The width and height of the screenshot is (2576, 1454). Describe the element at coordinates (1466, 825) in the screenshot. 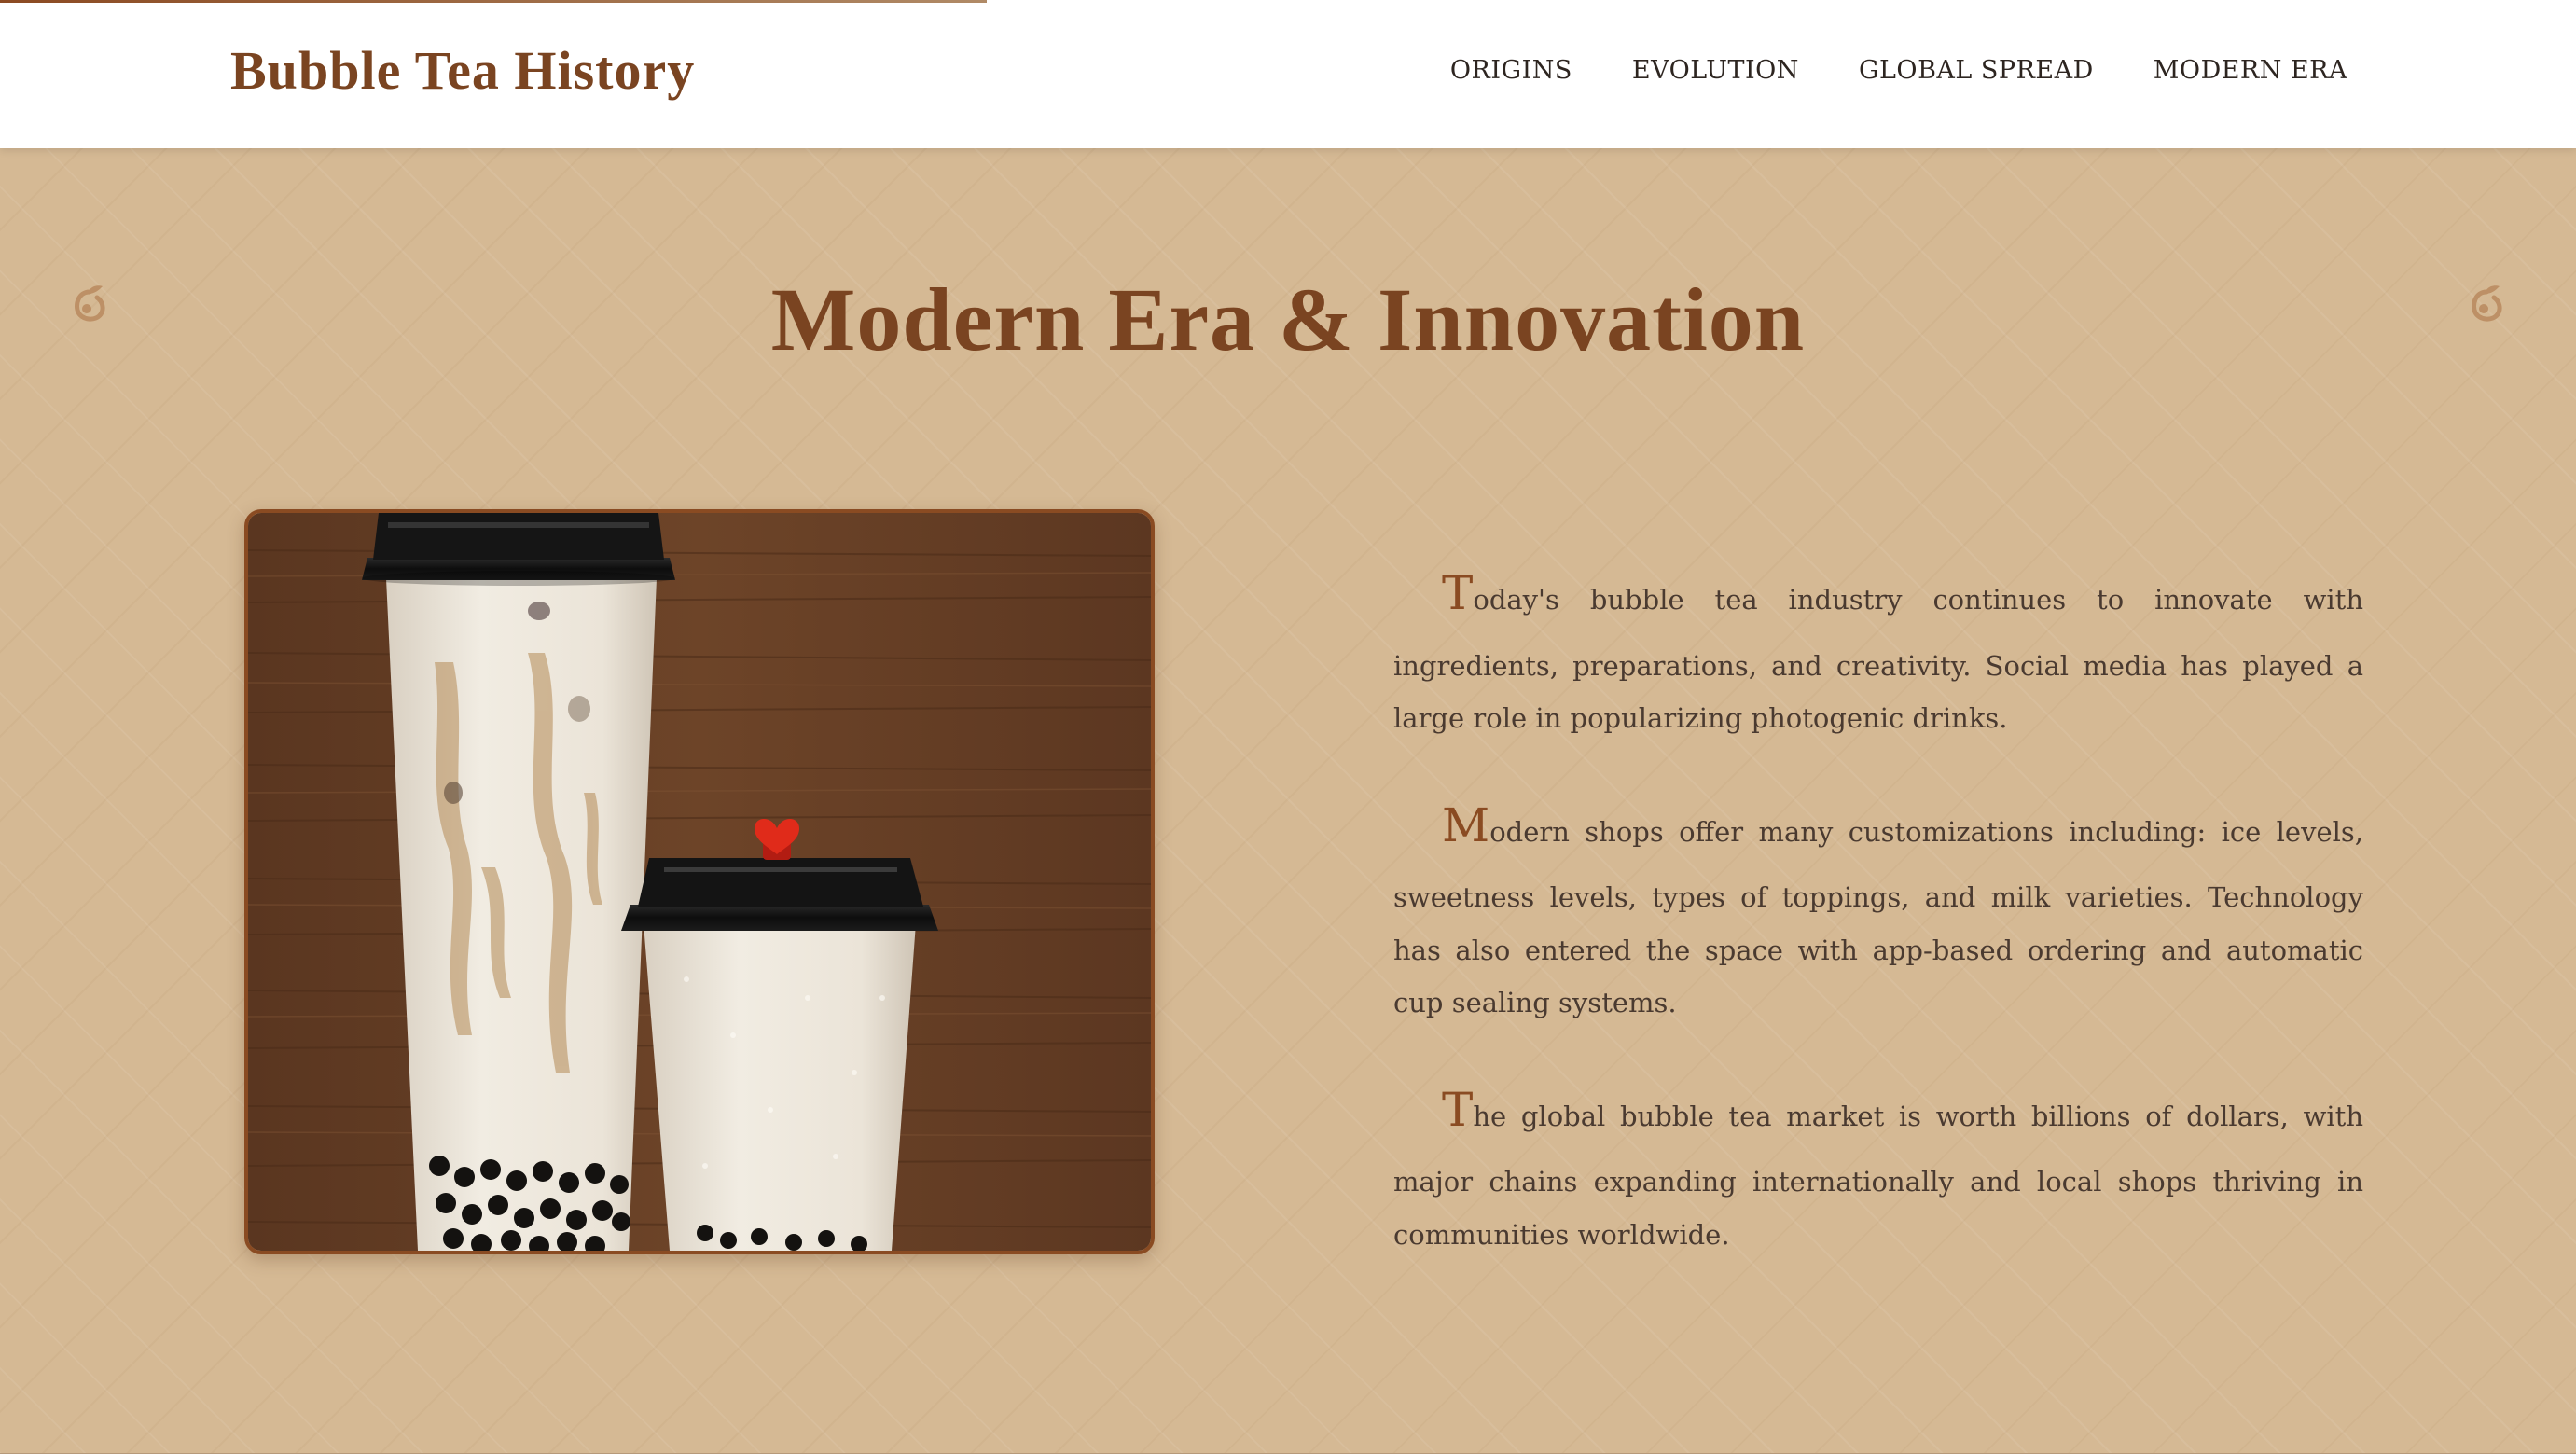

I see `paragraph-initial: M` at that location.